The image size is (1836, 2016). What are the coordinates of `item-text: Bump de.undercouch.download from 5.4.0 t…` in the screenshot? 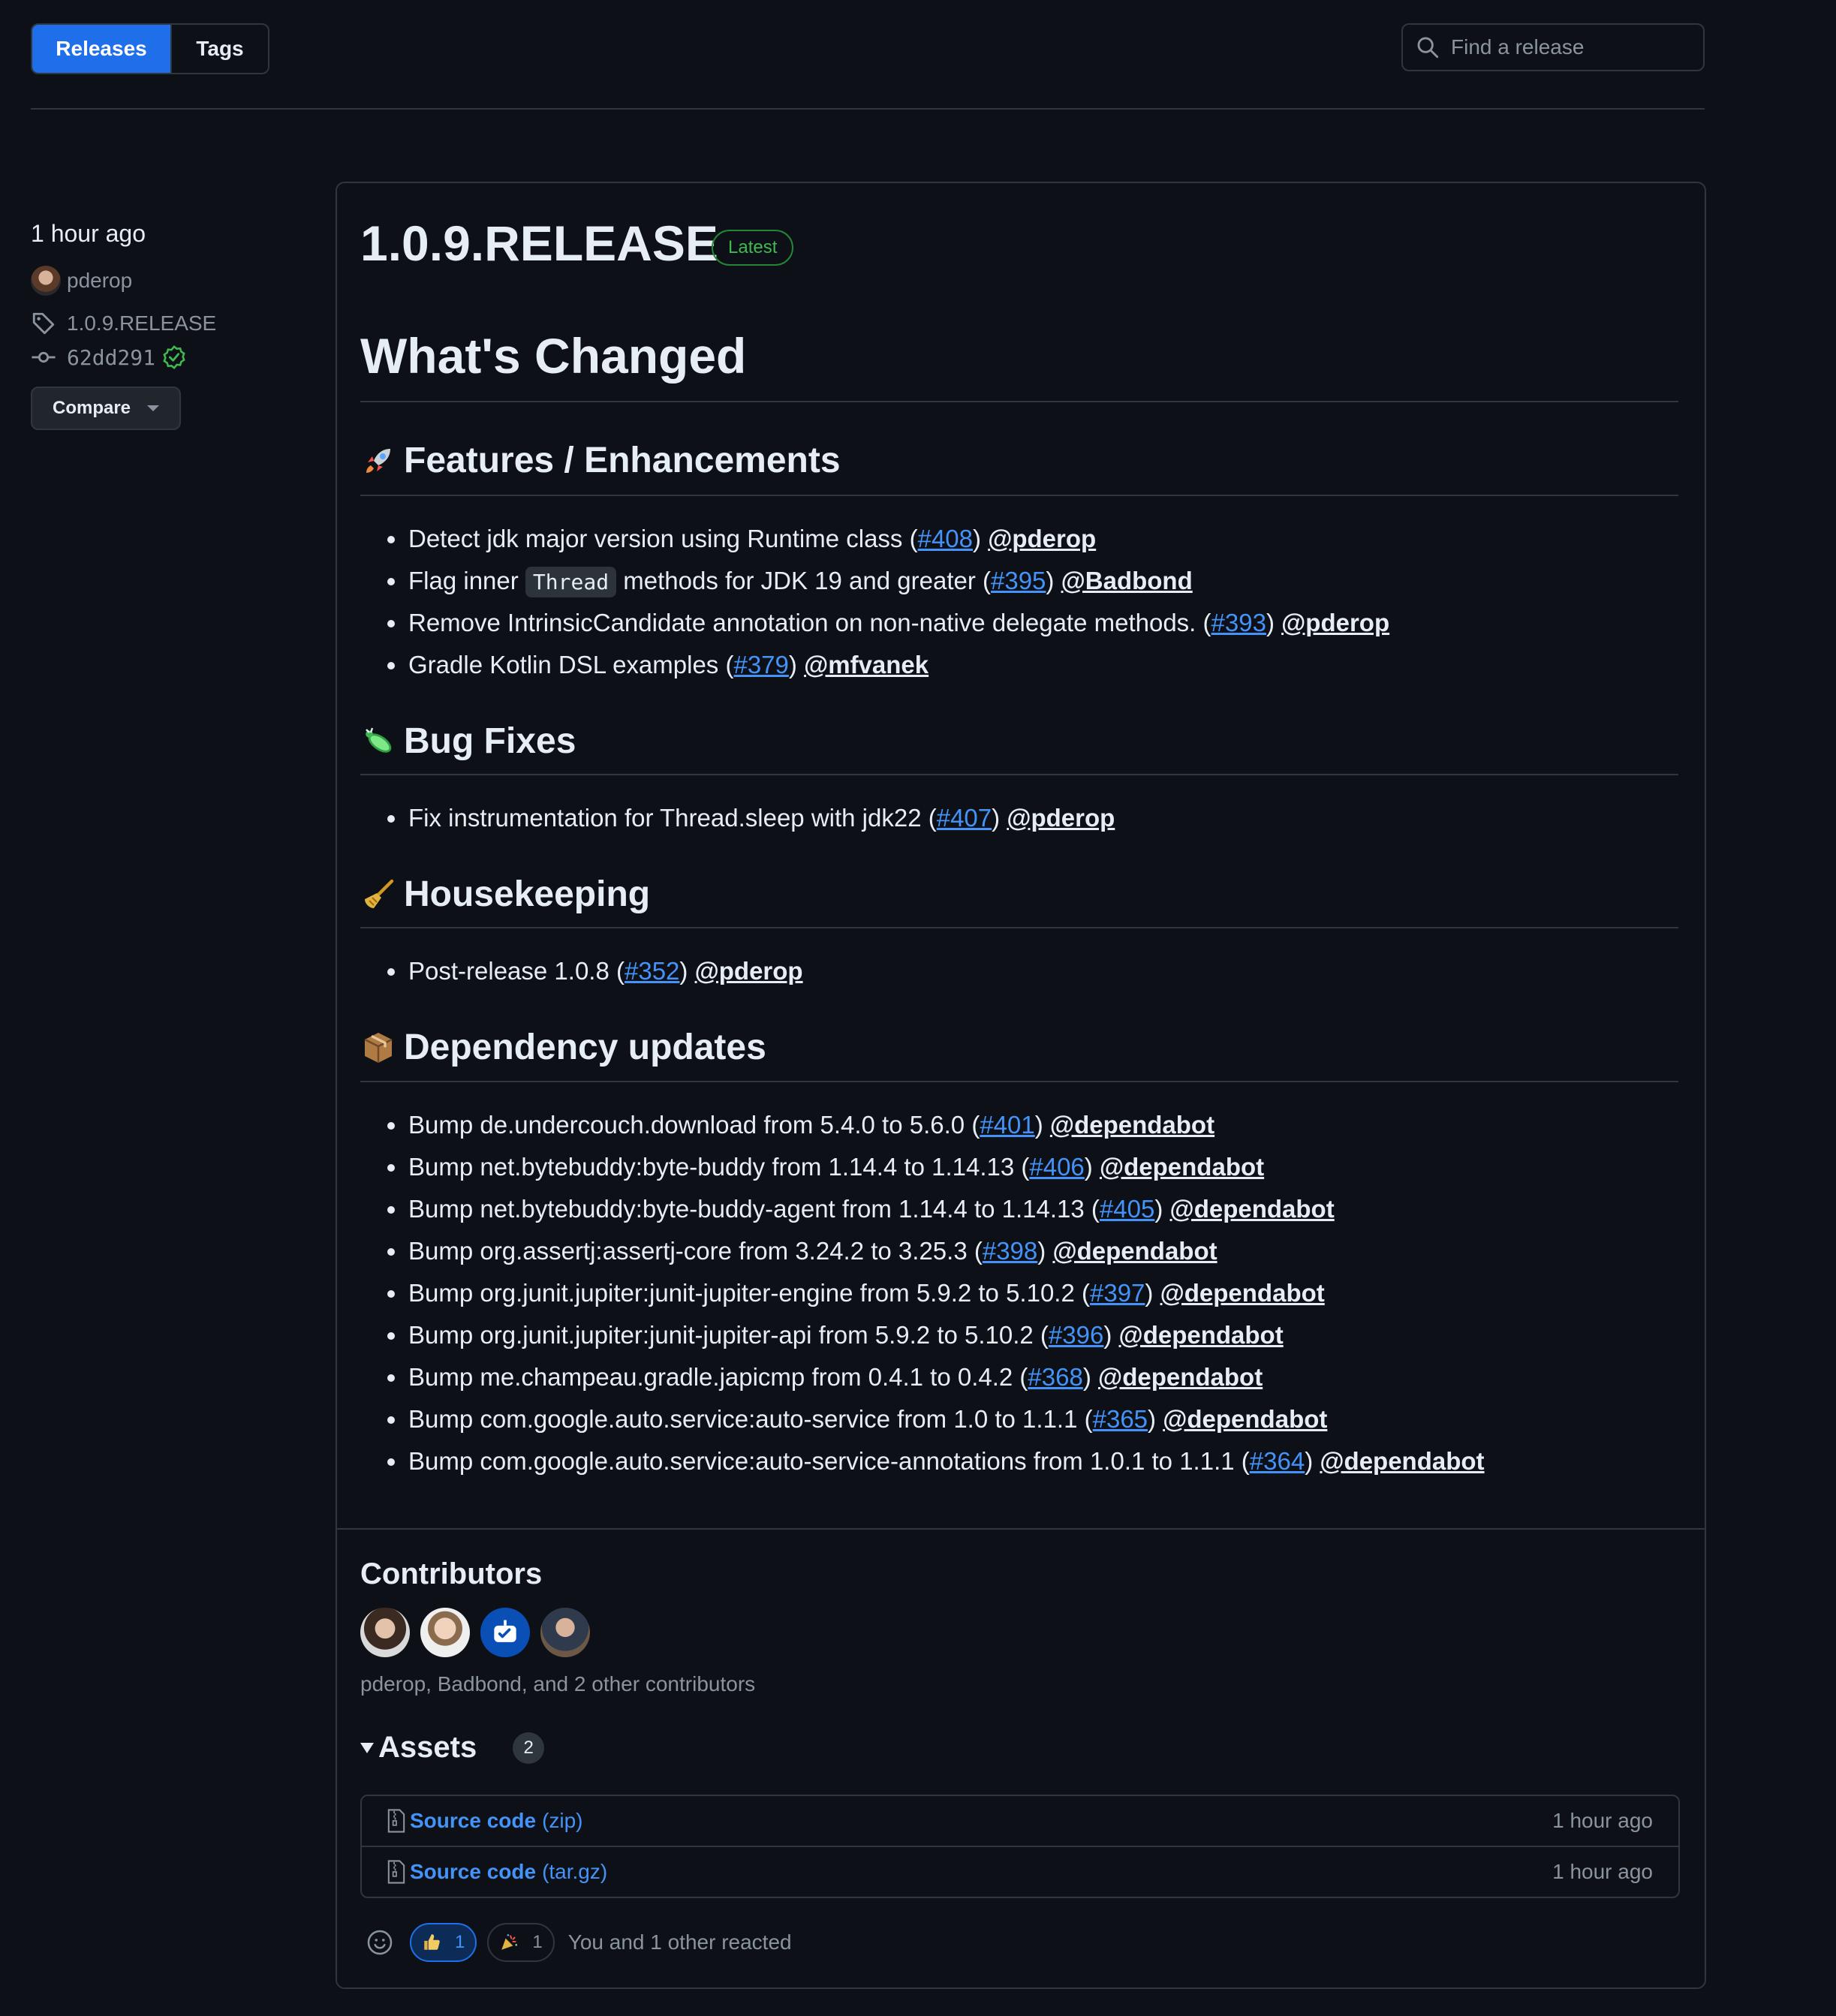 It's located at (694, 1125).